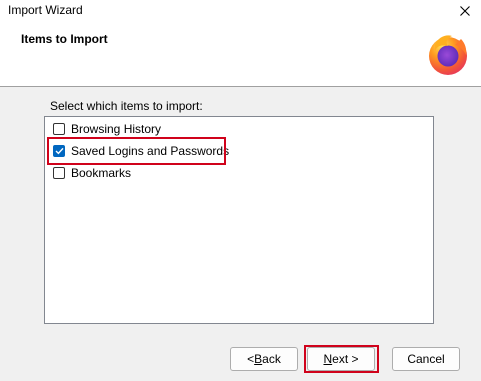 The height and width of the screenshot is (381, 481). I want to click on title-bar: Import Wizard, so click(240, 11).